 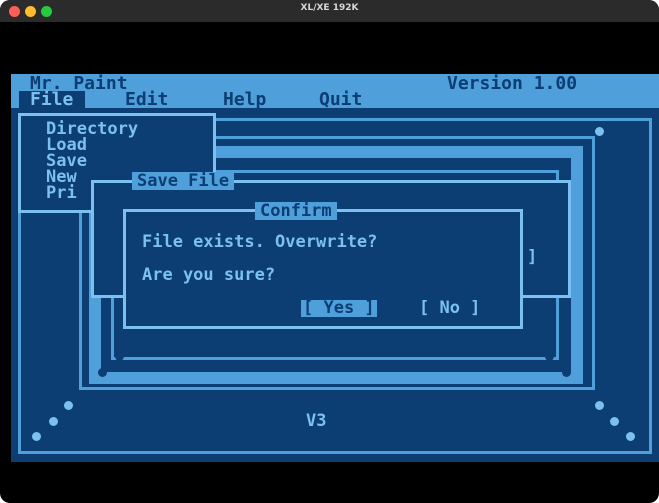 I want to click on version-label: Version 1.00, so click(x=512, y=83).